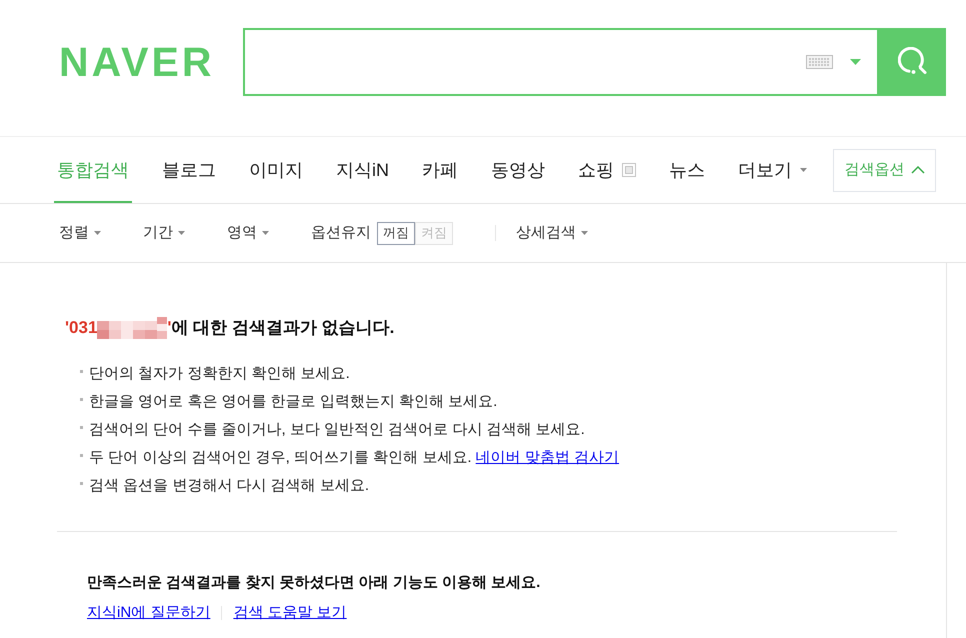 The image size is (966, 638). I want to click on help-heading: 만족스러운 검색결과를 찾지 못하셨다면 아래 기능도 이용해 보세요., so click(313, 583).